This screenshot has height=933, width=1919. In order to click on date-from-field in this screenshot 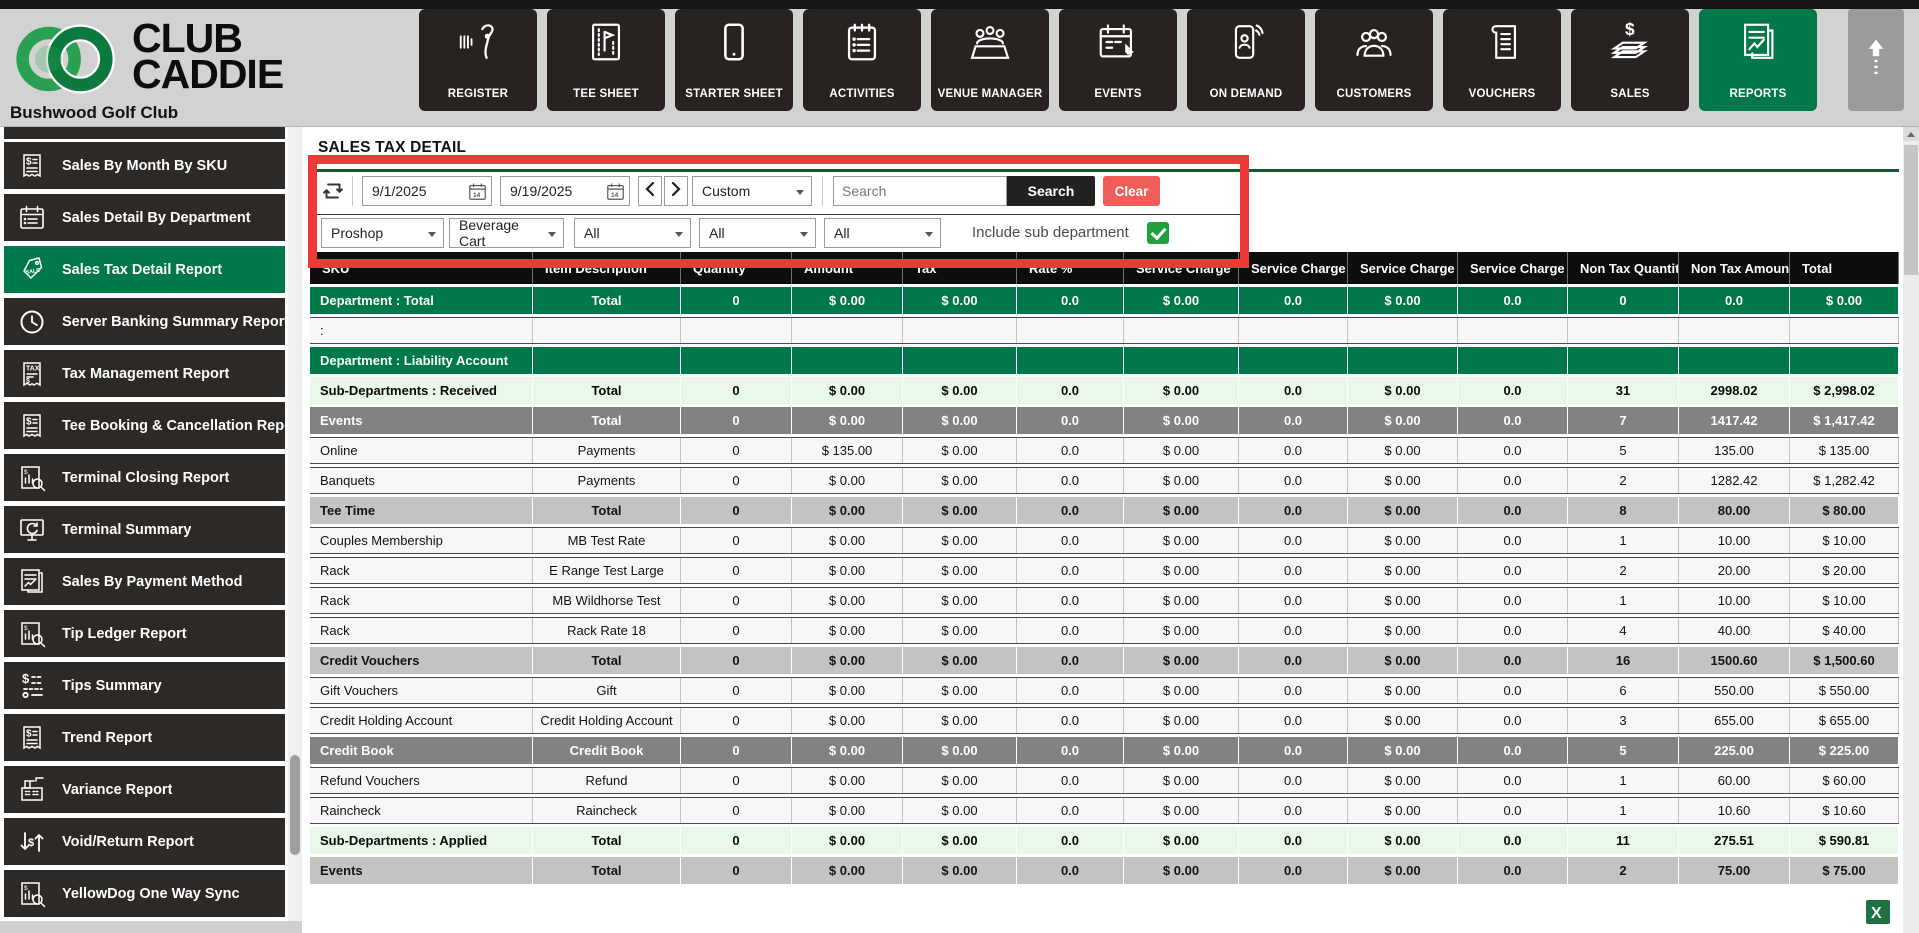, I will do `click(427, 191)`.